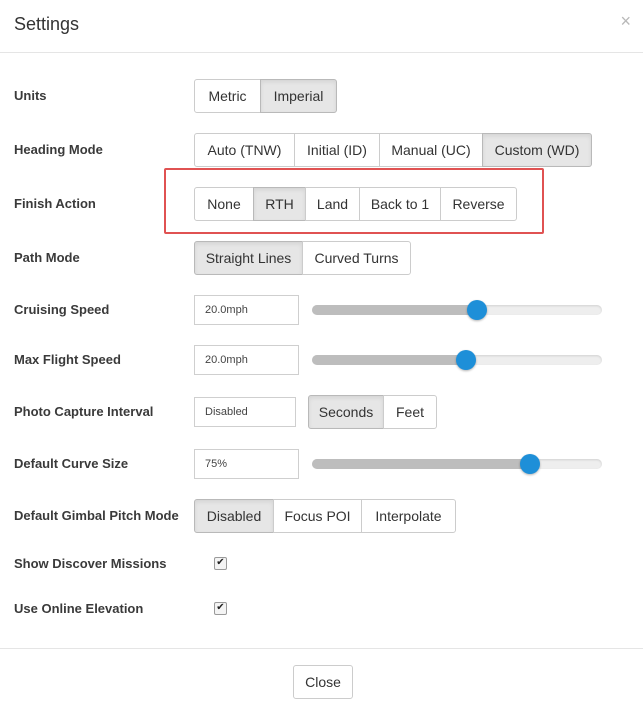 This screenshot has width=643, height=710. Describe the element at coordinates (537, 150) in the screenshot. I see `heading-custom-button: Custom (WD)` at that location.